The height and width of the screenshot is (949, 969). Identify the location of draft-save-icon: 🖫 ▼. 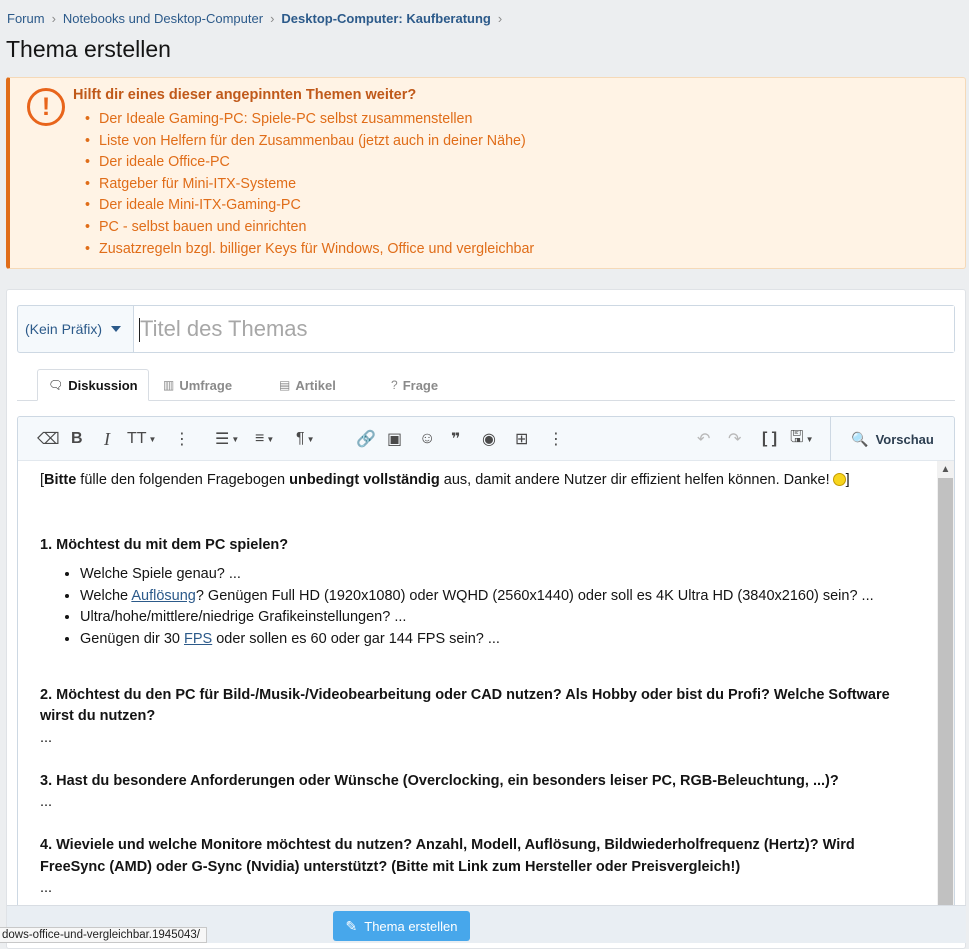
(802, 439).